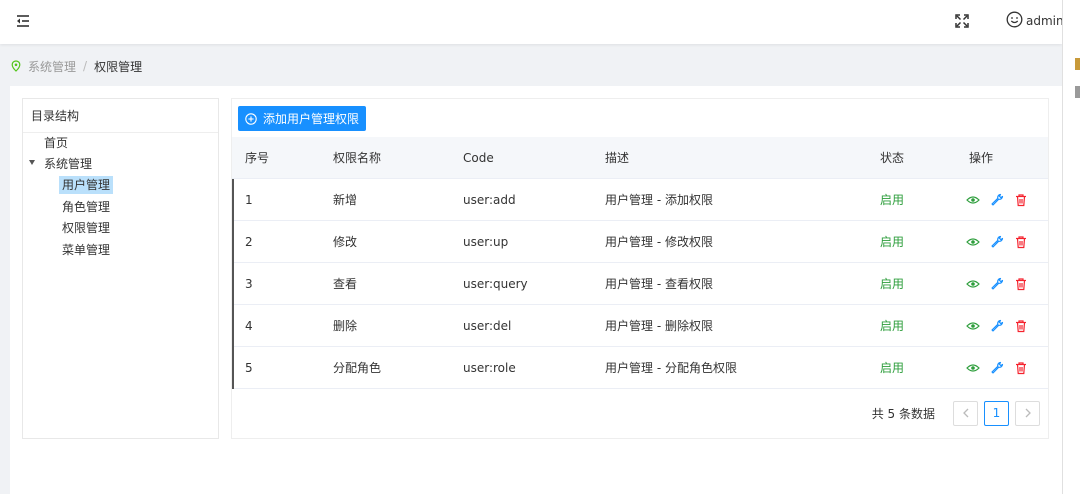  I want to click on cell-description: 用户管理 - 删除权限, so click(659, 326).